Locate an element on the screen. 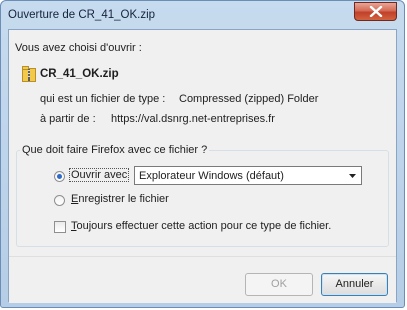 Image resolution: width=407 pixels, height=310 pixels. intro-text: Vous avez choisi d'ouvrir : is located at coordinates (78, 48).